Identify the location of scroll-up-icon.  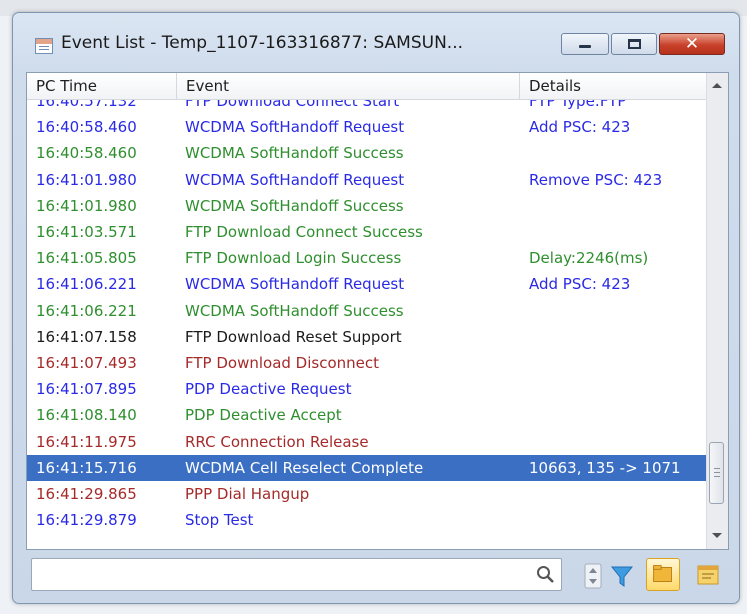
(717, 85).